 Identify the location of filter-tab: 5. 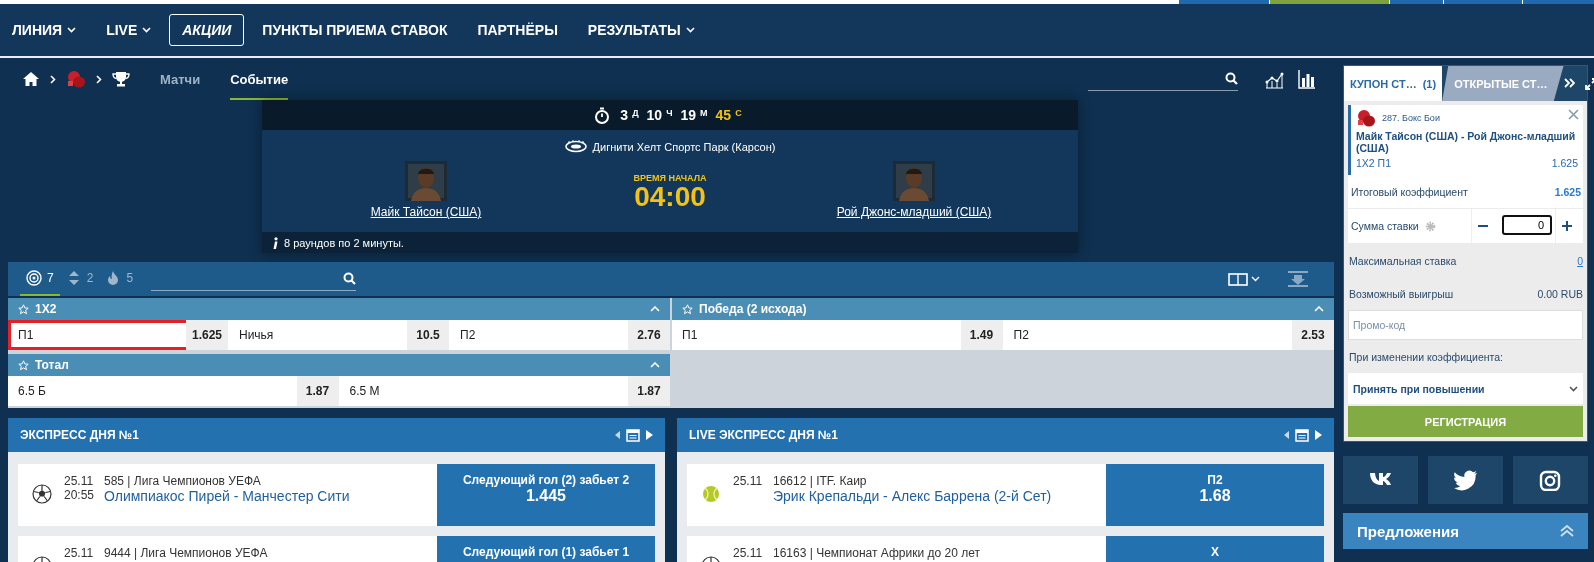
(119, 279).